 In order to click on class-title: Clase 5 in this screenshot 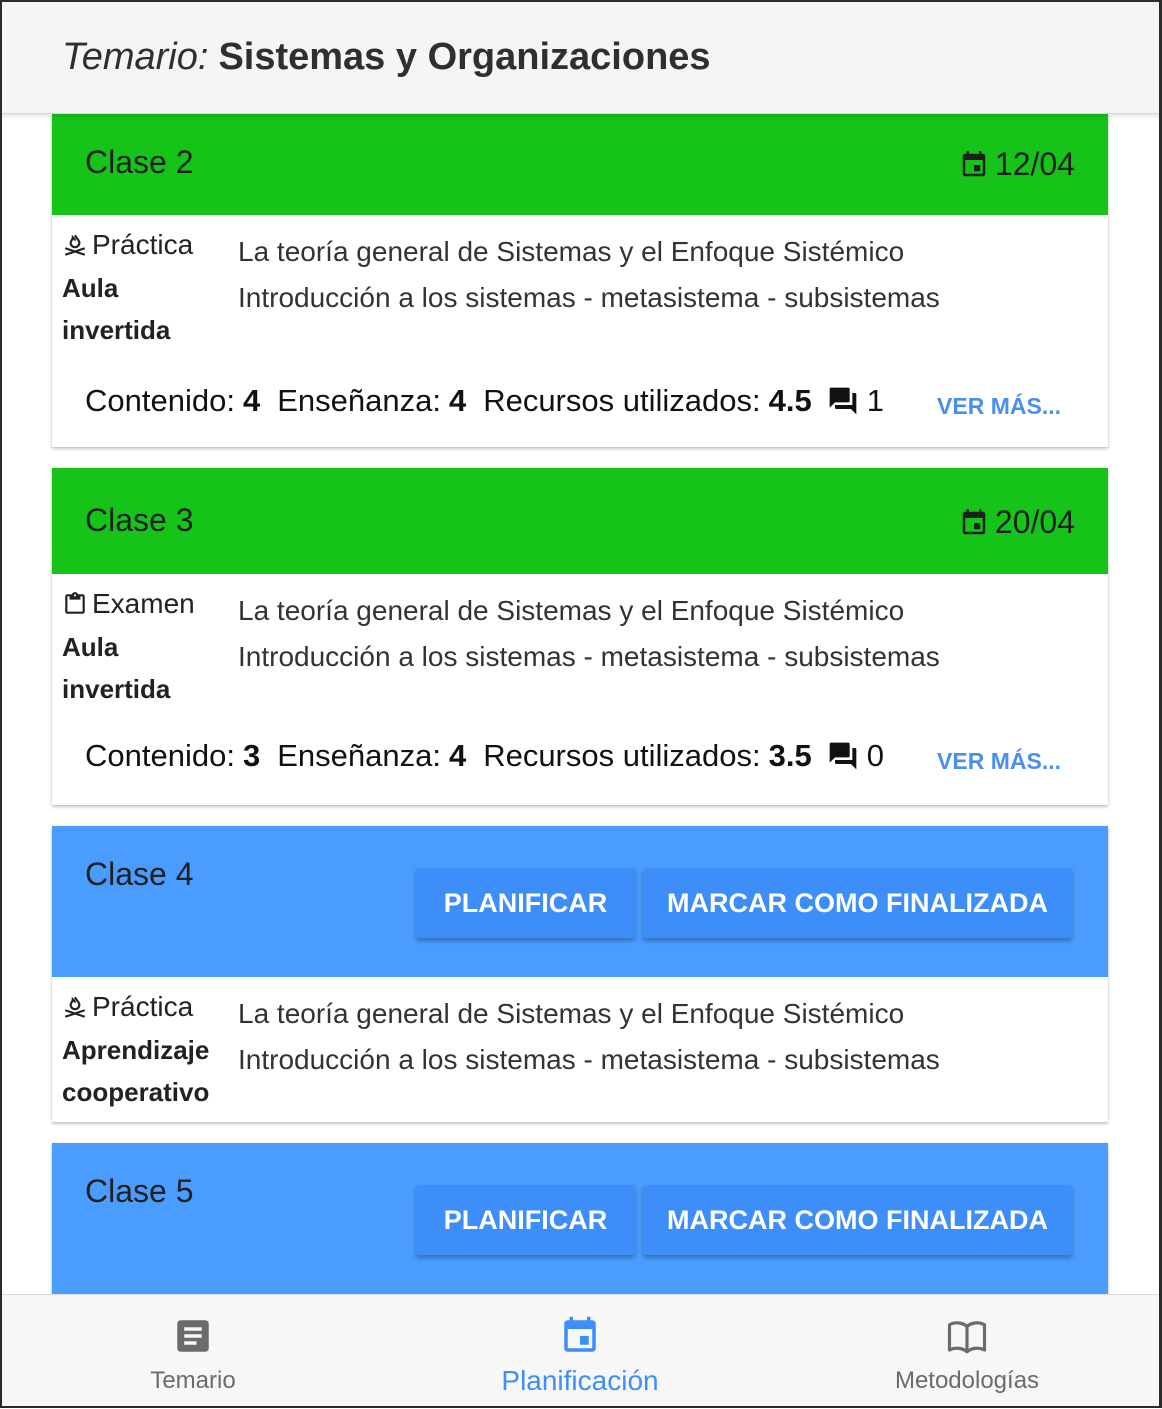, I will do `click(139, 1191)`.